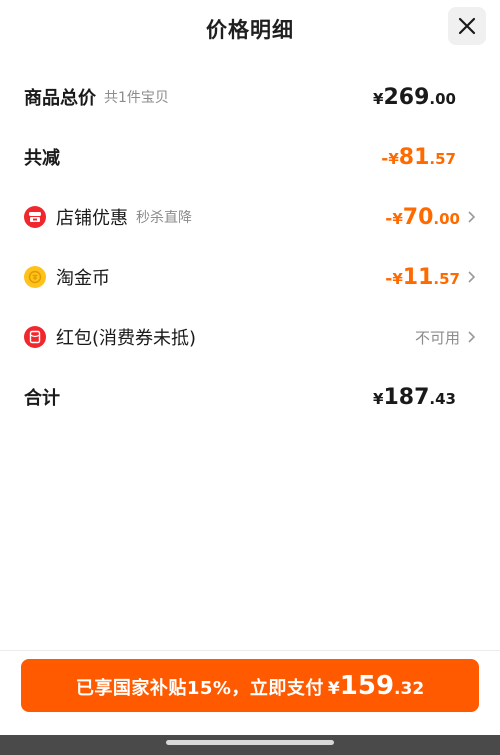 The width and height of the screenshot is (500, 755). Describe the element at coordinates (83, 278) in the screenshot. I see `gold-coin-label: 淘金币` at that location.